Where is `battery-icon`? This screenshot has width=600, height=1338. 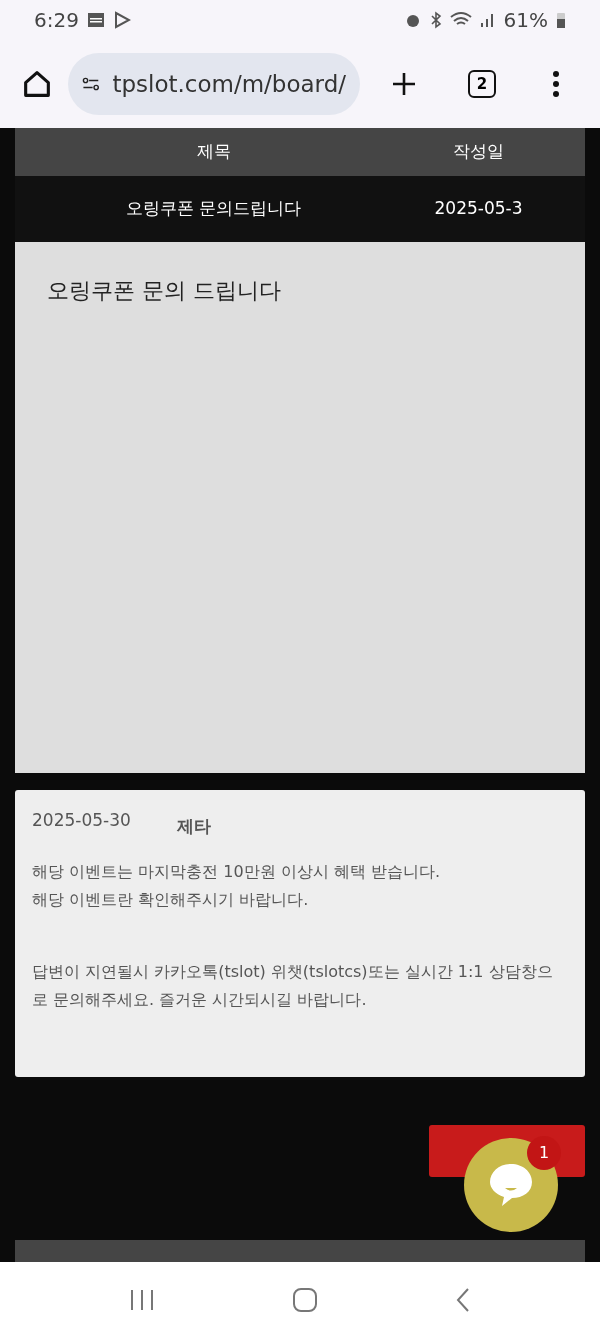
battery-icon is located at coordinates (561, 20).